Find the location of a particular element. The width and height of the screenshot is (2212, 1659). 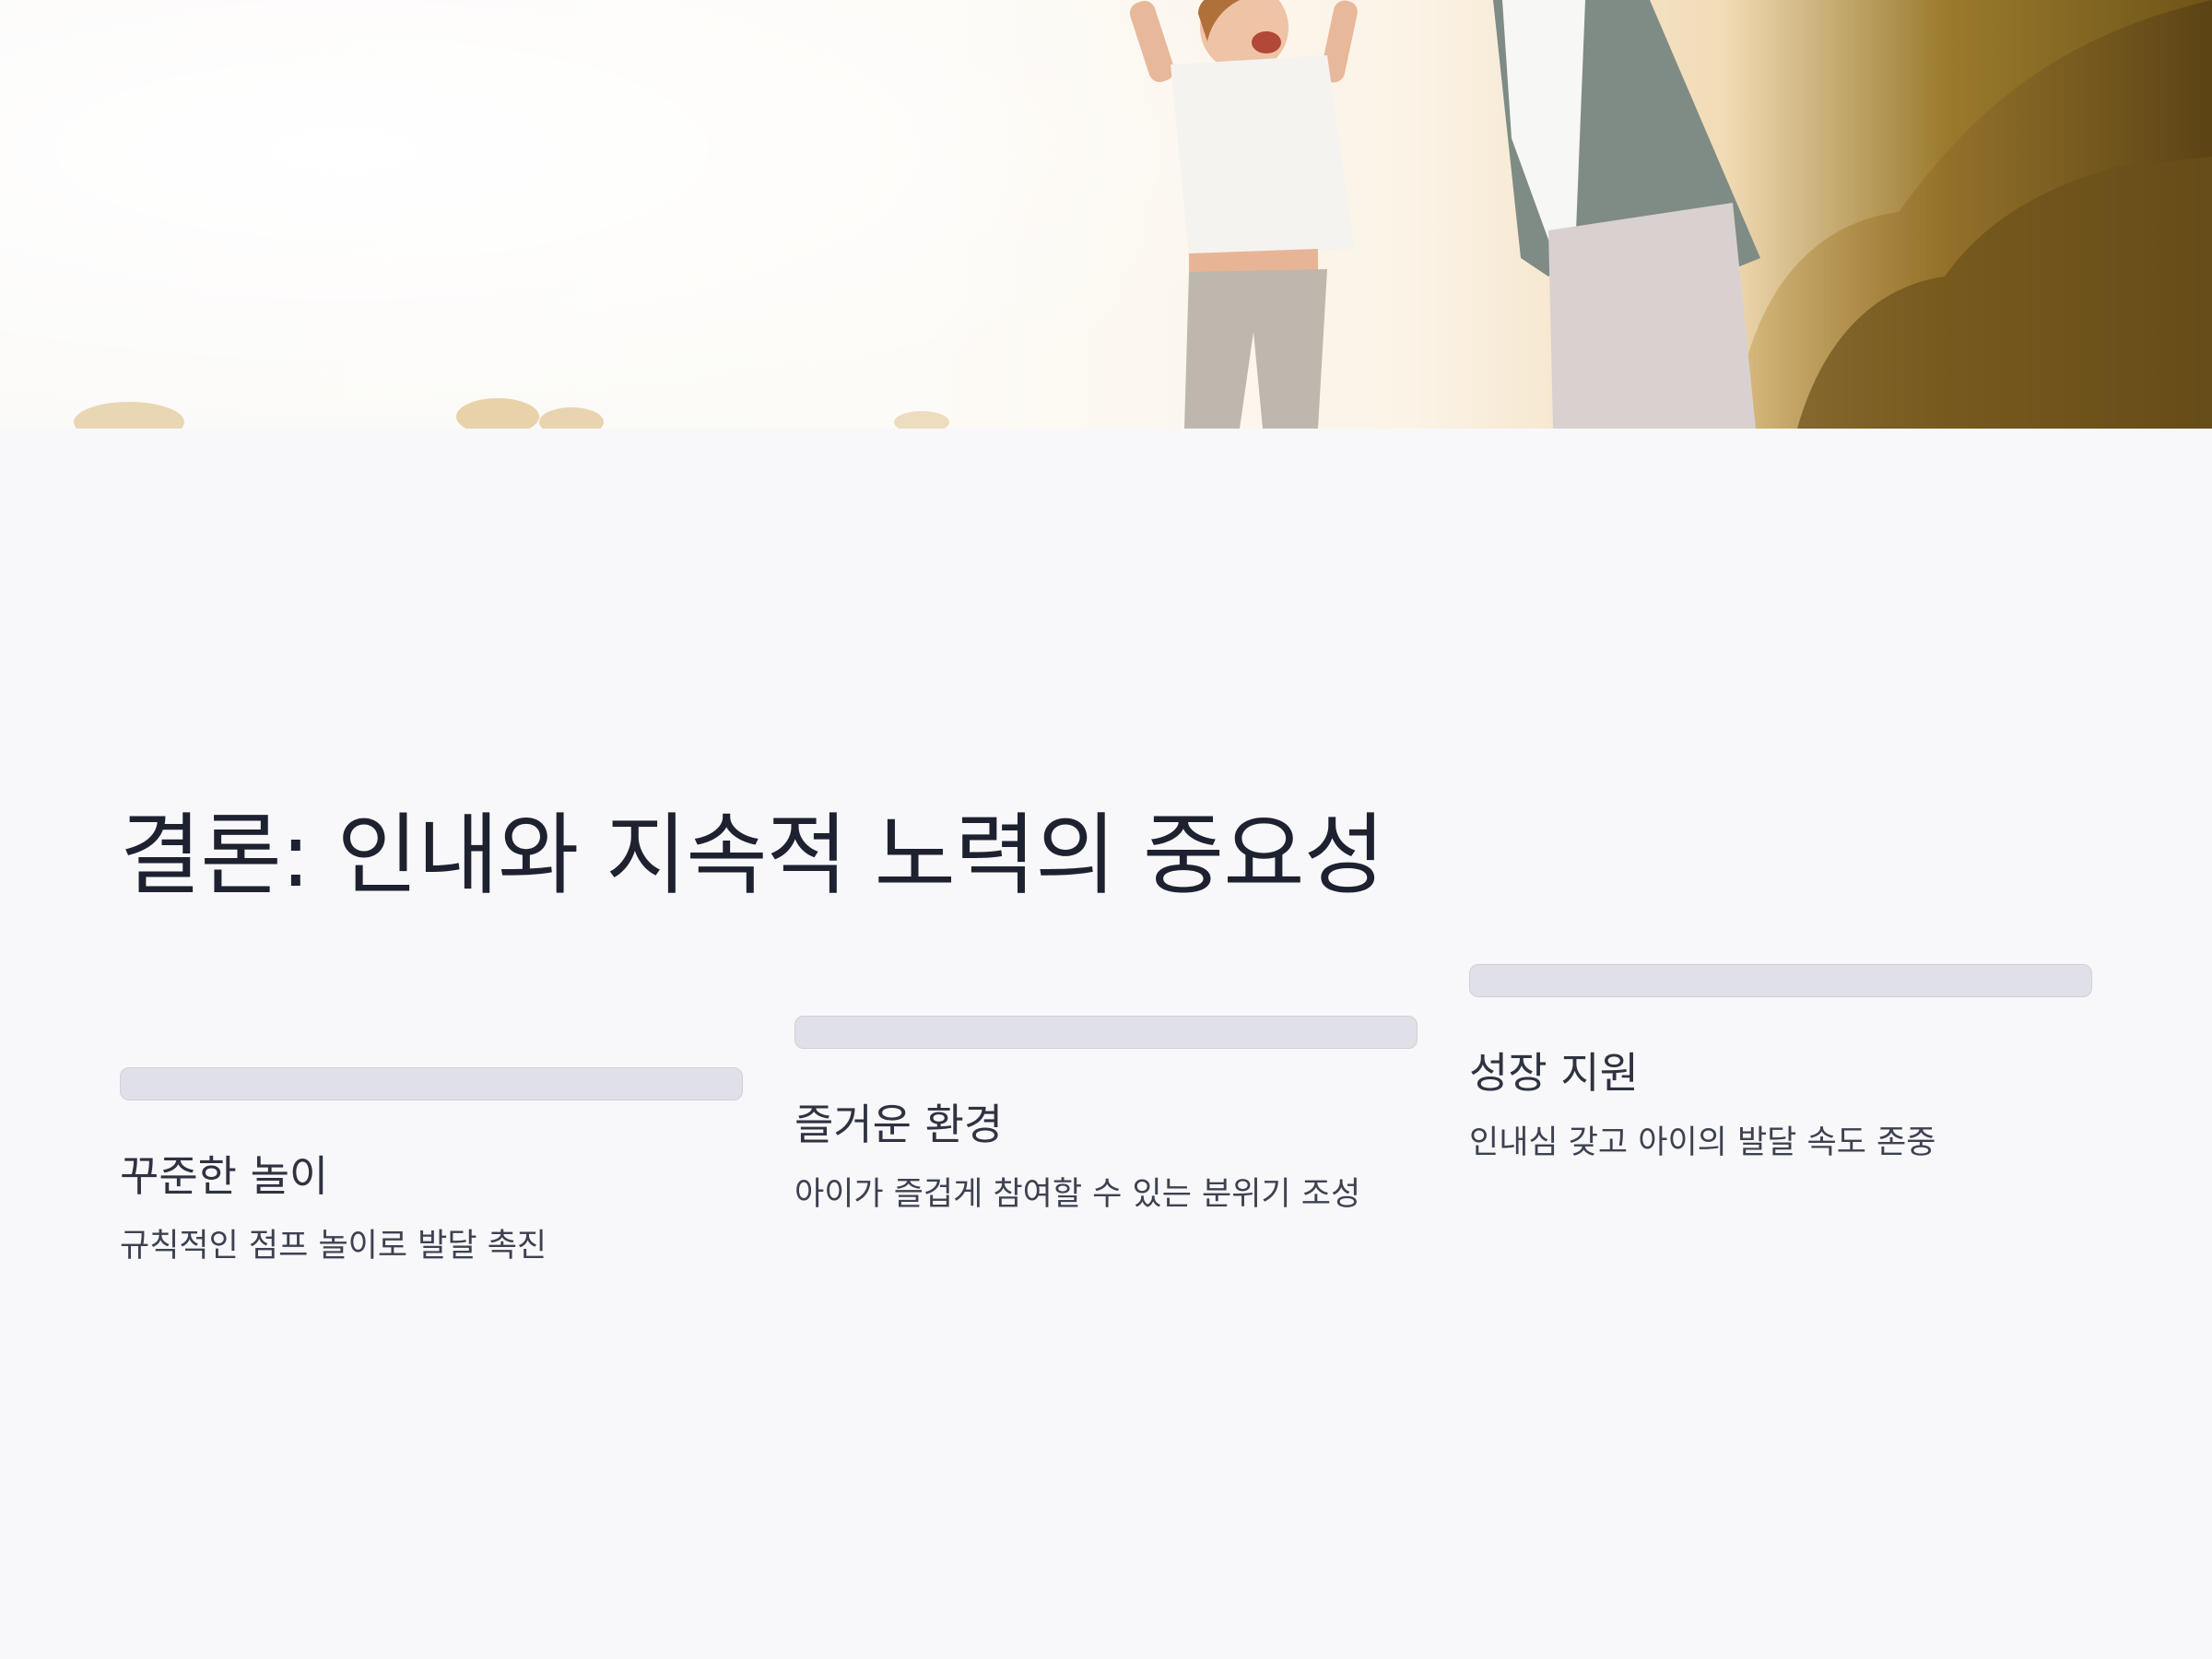

card-title: 꾸준한 놀이 is located at coordinates (224, 1176).